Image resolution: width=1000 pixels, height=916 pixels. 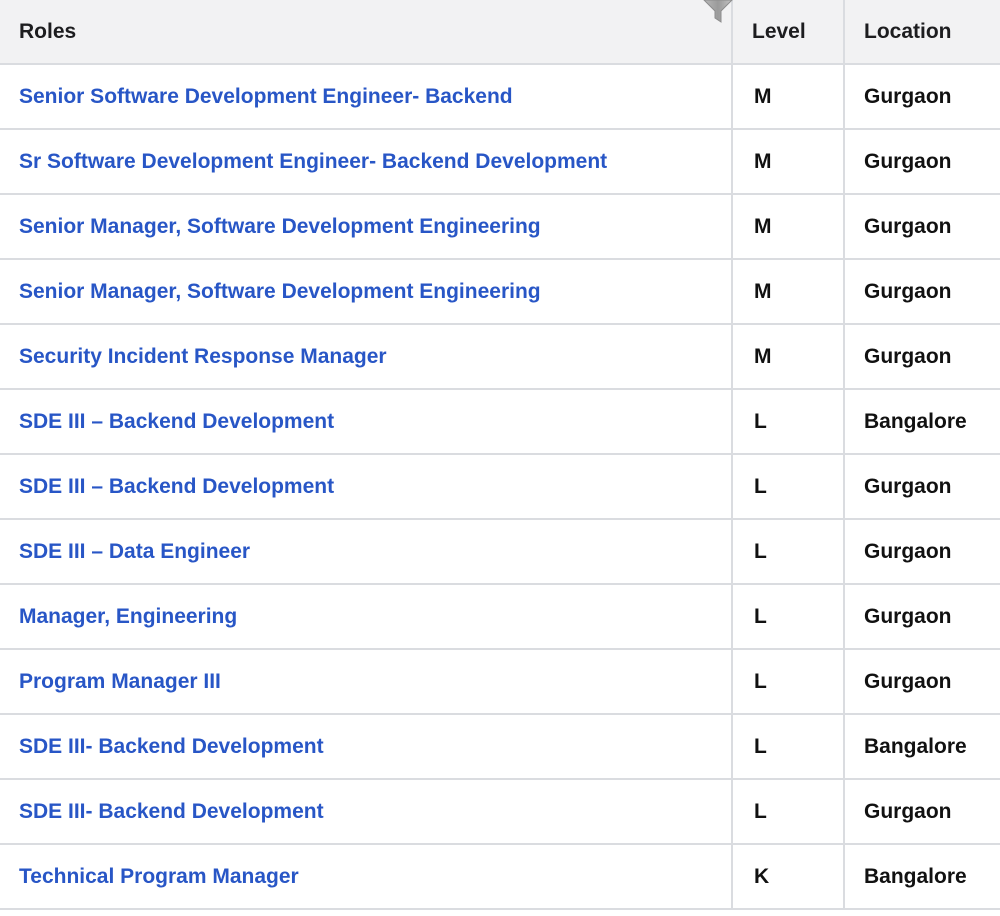 What do you see at coordinates (366, 552) in the screenshot?
I see `role-cell: SDE III – Data Engineer` at bounding box center [366, 552].